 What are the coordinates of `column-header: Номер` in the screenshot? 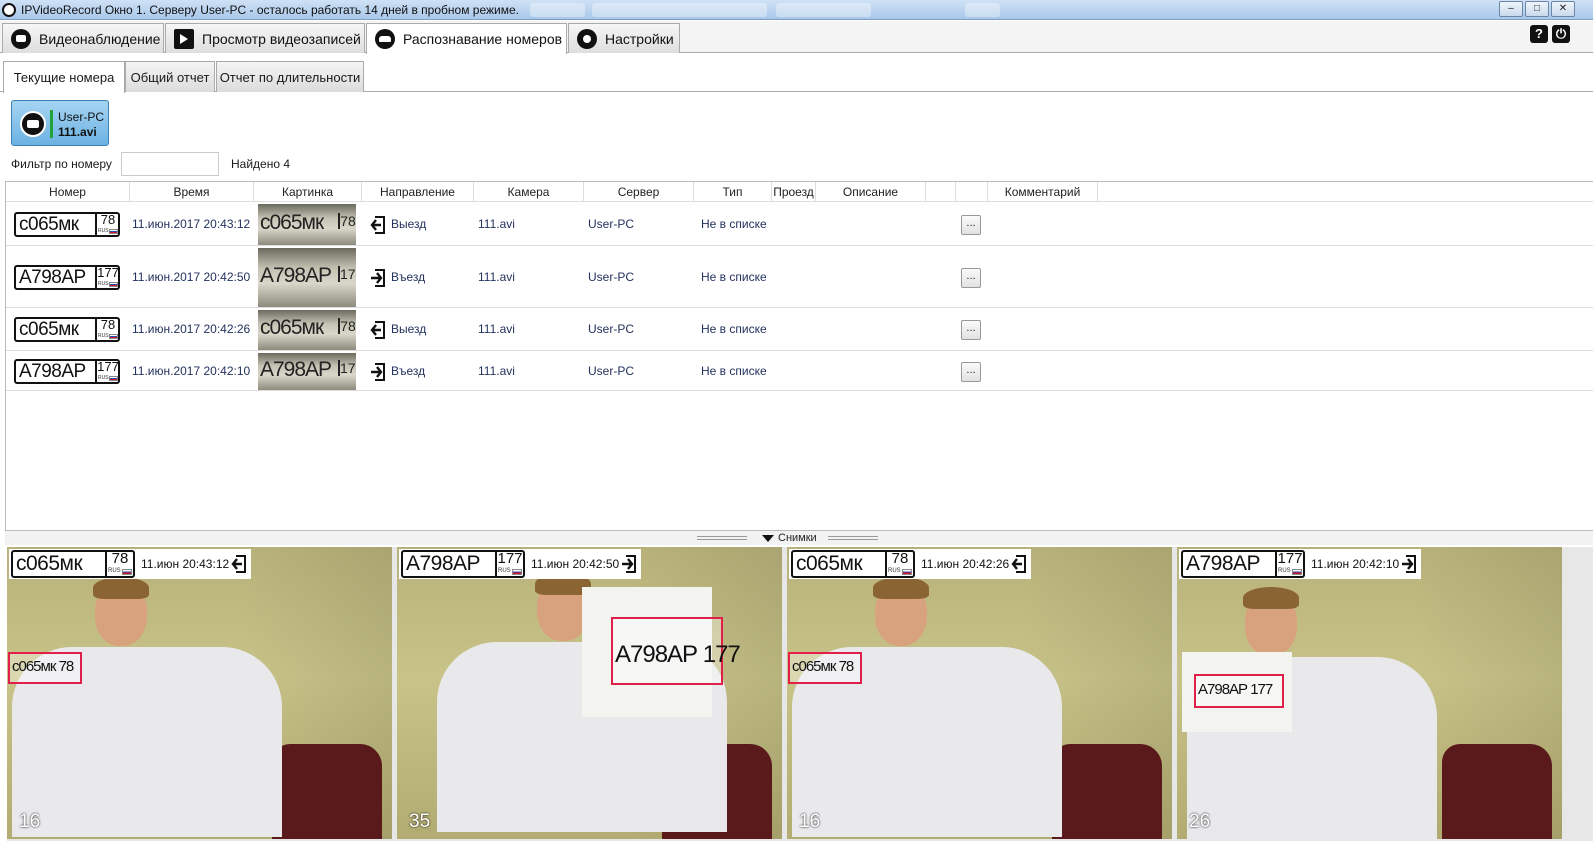 It's located at (68, 192).